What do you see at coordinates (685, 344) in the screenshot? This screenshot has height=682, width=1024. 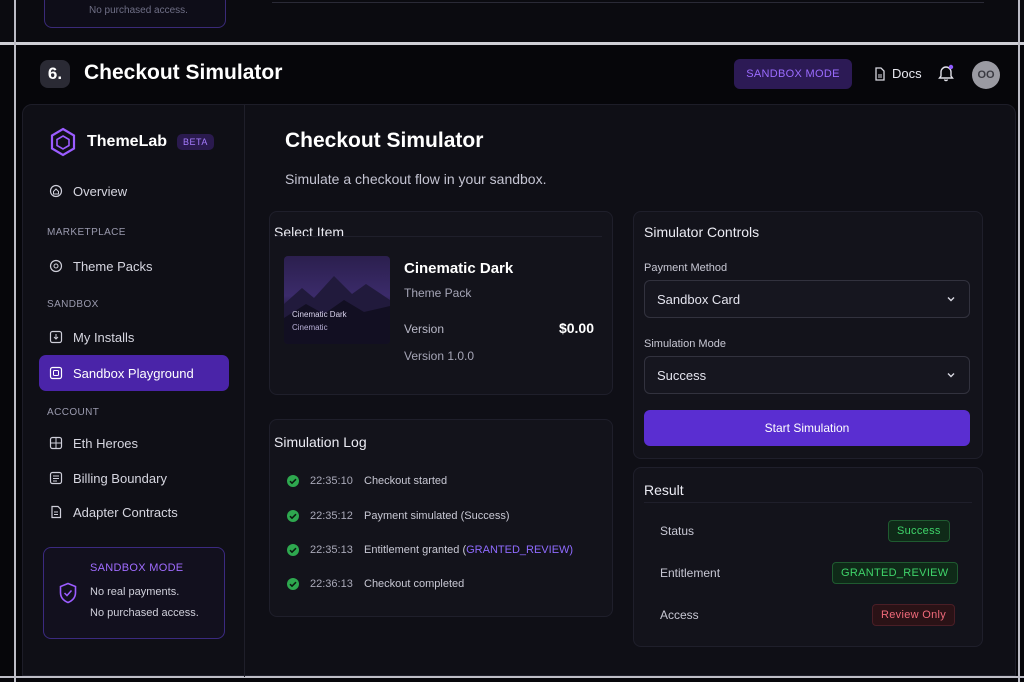 I see `simulation-mode-label: Simulation Mode` at bounding box center [685, 344].